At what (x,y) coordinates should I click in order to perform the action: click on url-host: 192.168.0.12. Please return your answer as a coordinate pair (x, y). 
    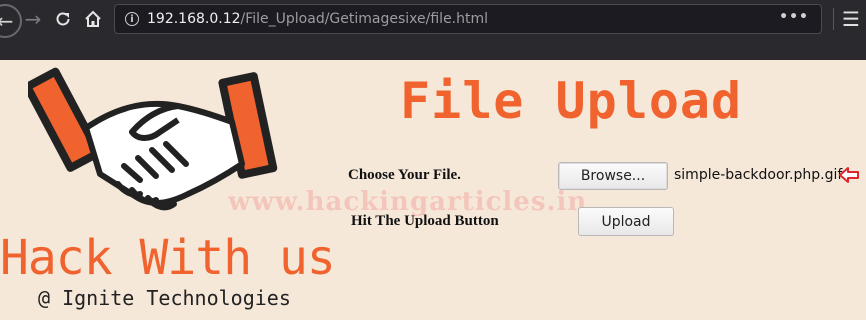
    Looking at the image, I should click on (194, 19).